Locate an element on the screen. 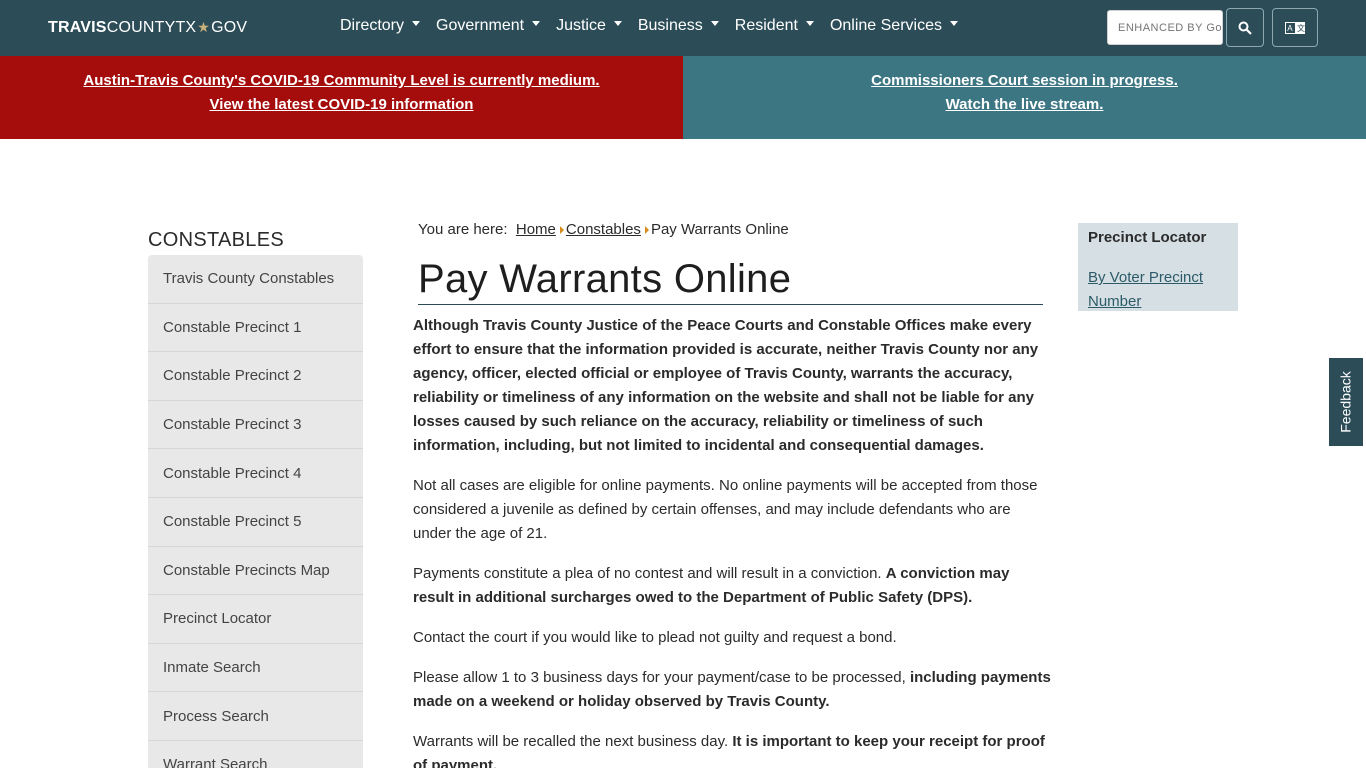  site-logo: TRAVISCOUNTYTX★GOV is located at coordinates (147, 28).